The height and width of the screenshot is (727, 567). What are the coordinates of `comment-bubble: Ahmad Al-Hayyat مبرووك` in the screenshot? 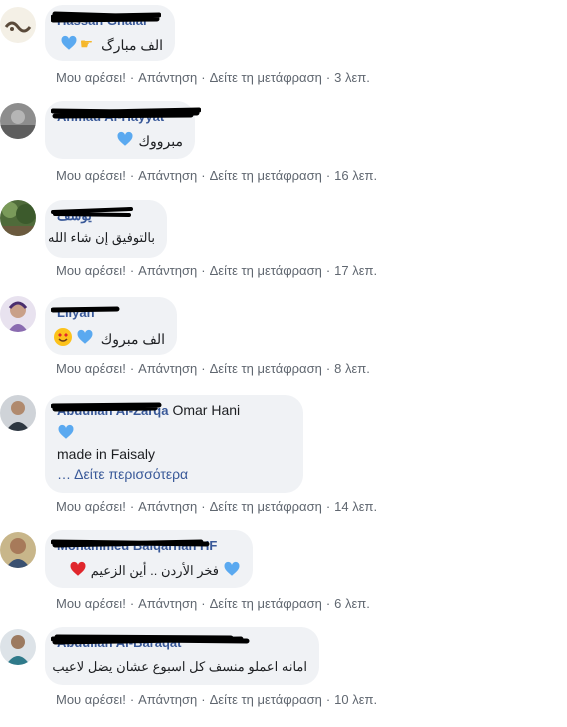 It's located at (123, 130).